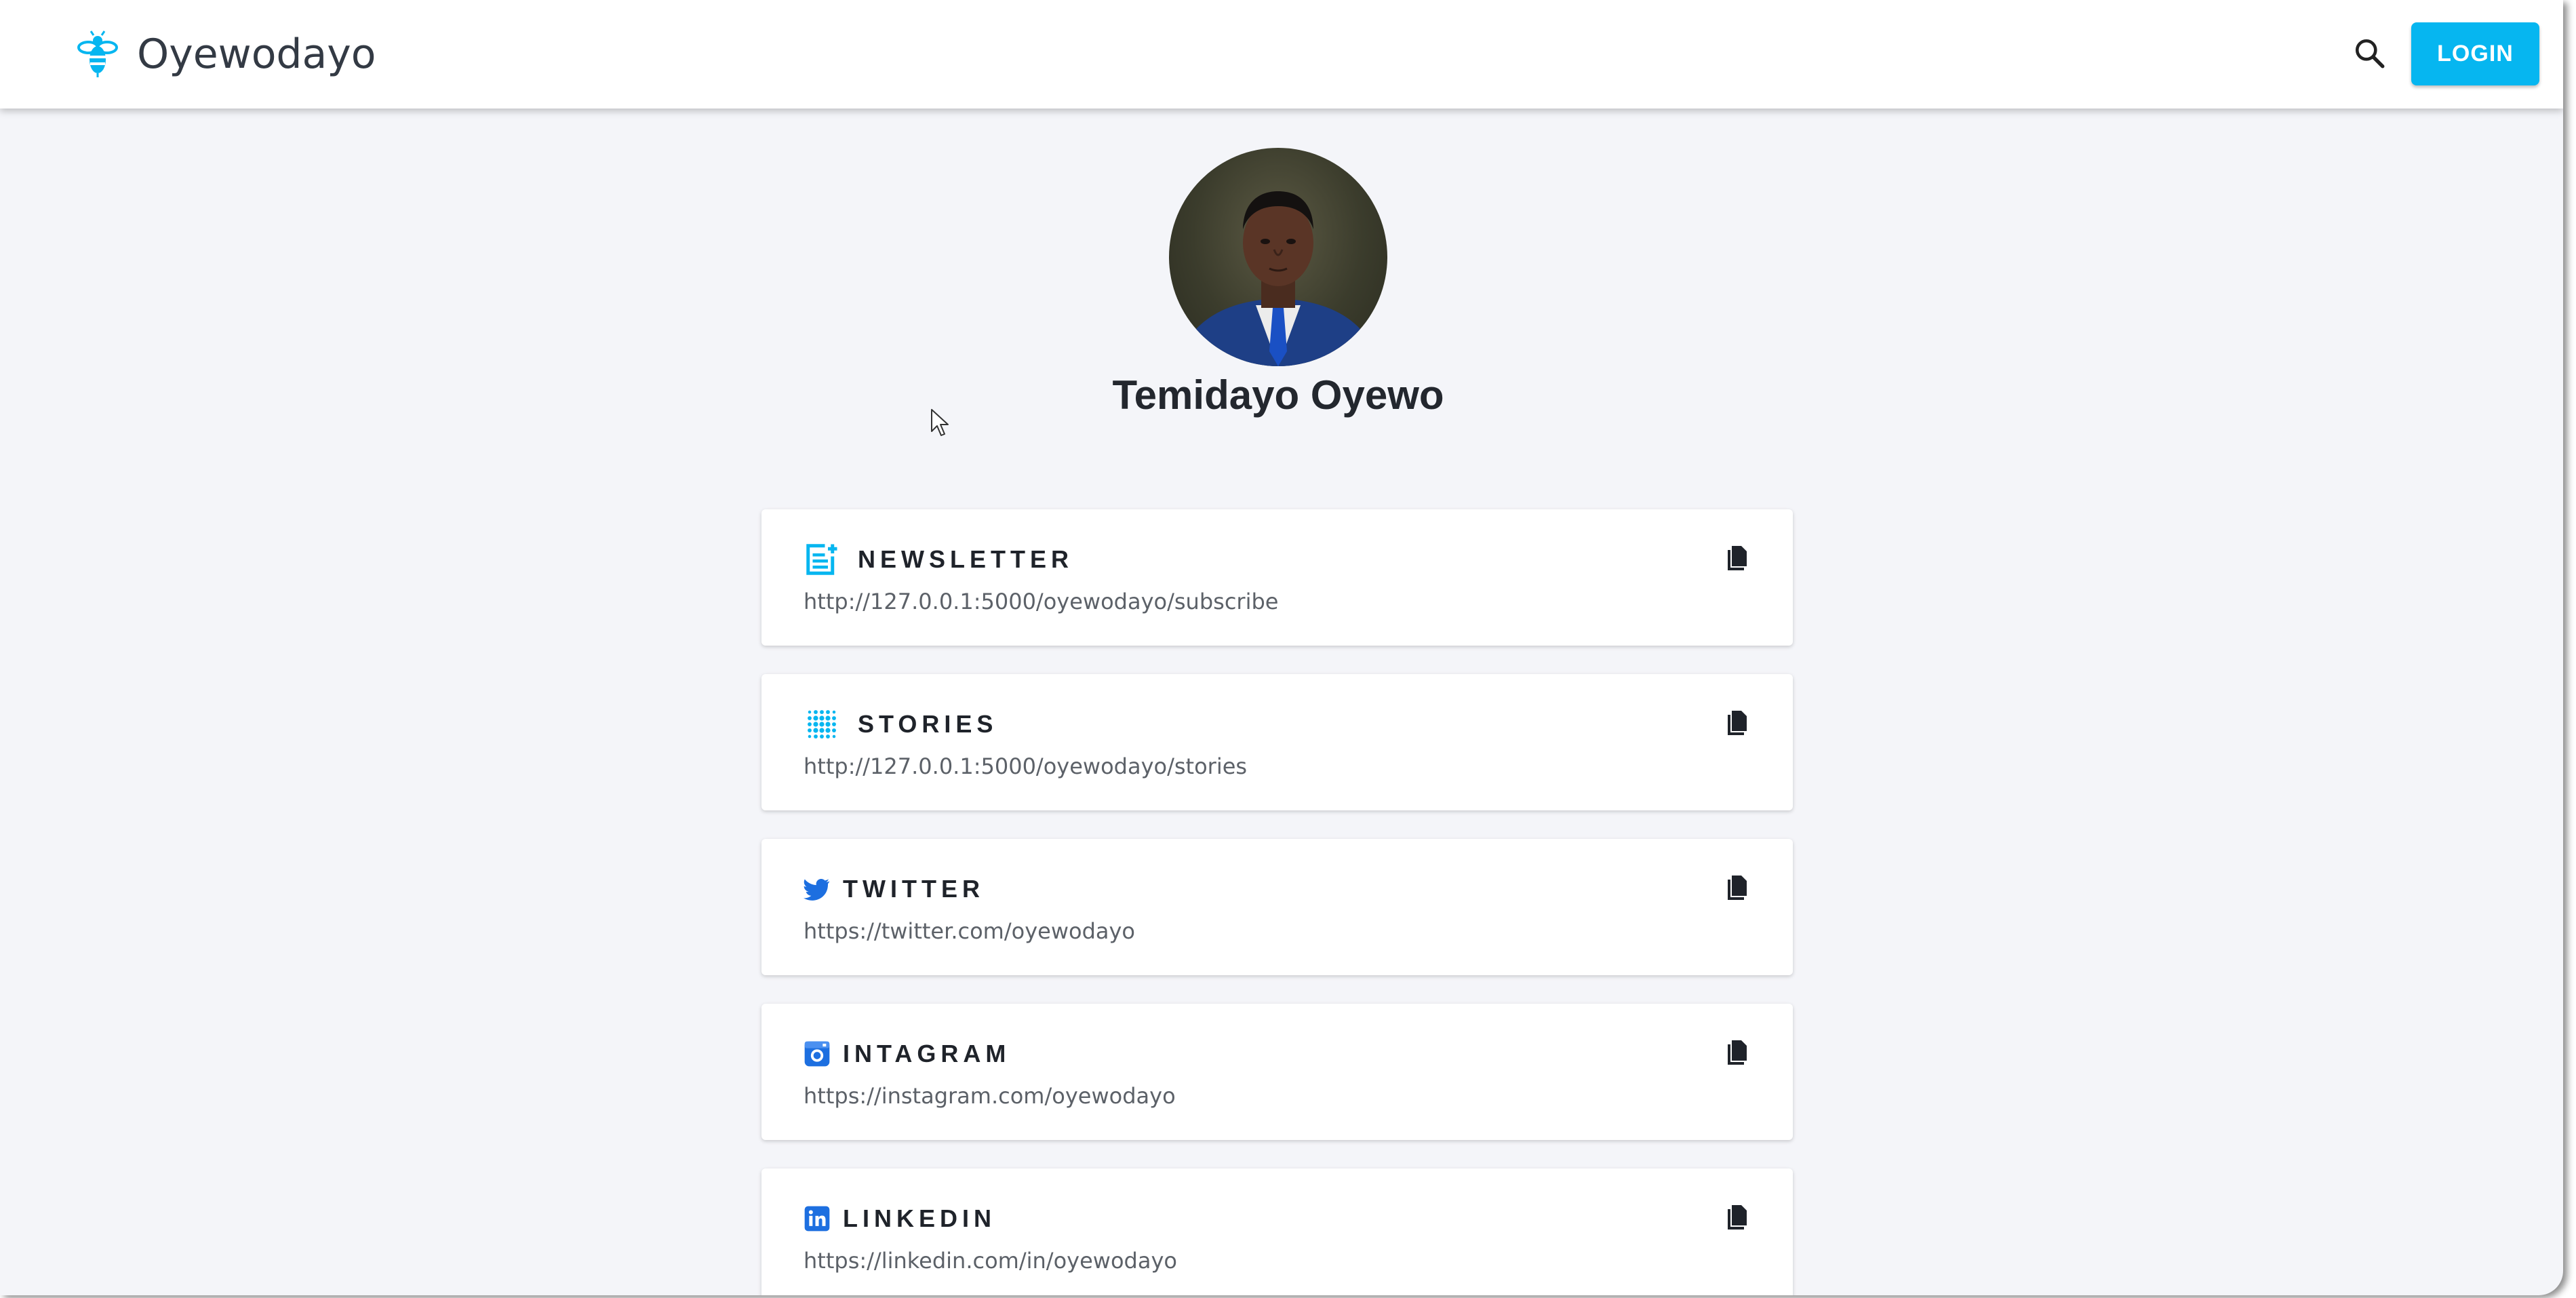 Image resolution: width=2576 pixels, height=1298 pixels. What do you see at coordinates (928, 724) in the screenshot?
I see `link-title: STORIES` at bounding box center [928, 724].